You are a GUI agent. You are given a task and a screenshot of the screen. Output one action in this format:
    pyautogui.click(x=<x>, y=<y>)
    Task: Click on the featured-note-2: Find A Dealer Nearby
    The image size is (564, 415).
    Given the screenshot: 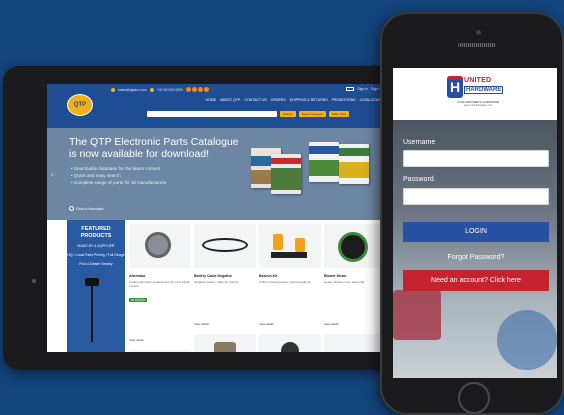 What is the action you would take?
    pyautogui.click(x=96, y=264)
    